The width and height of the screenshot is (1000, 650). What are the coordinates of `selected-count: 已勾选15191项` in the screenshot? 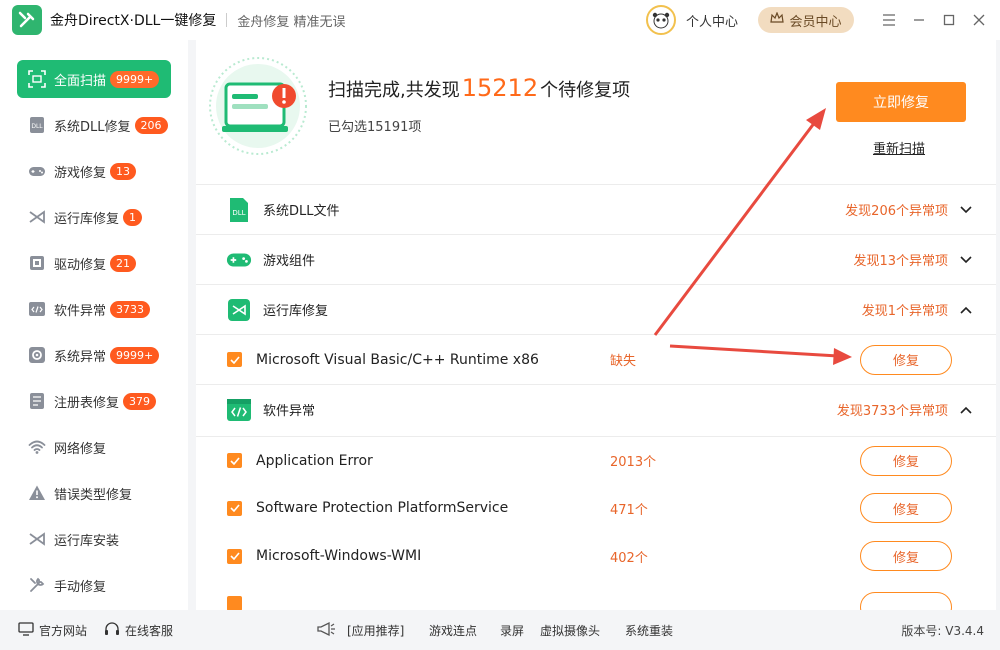 It's located at (375, 127).